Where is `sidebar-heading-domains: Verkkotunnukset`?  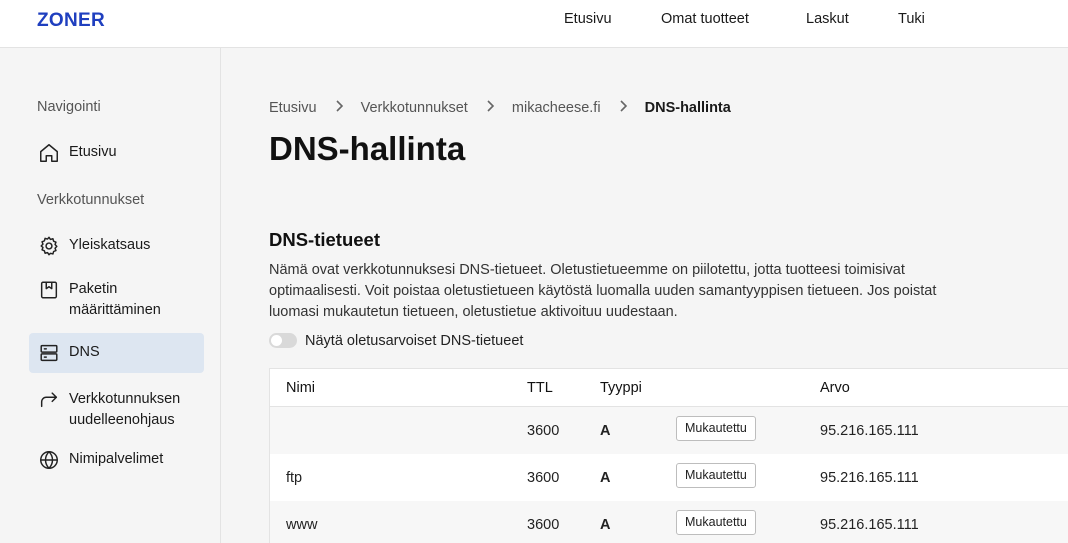
sidebar-heading-domains: Verkkotunnukset is located at coordinates (91, 200).